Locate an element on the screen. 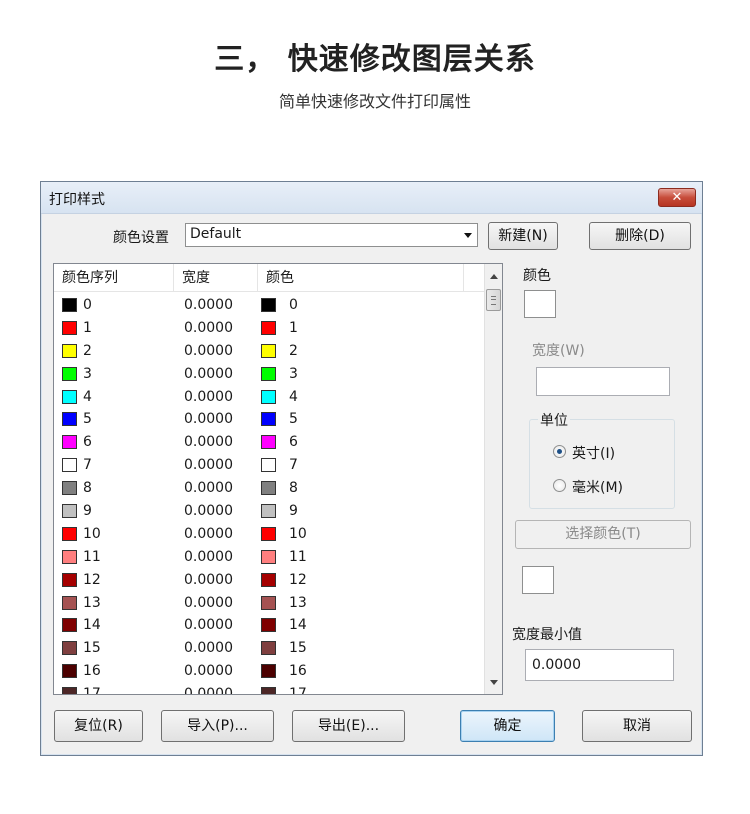 This screenshot has width=750, height=814. table-row: 12 0.0000 12 is located at coordinates (269, 580).